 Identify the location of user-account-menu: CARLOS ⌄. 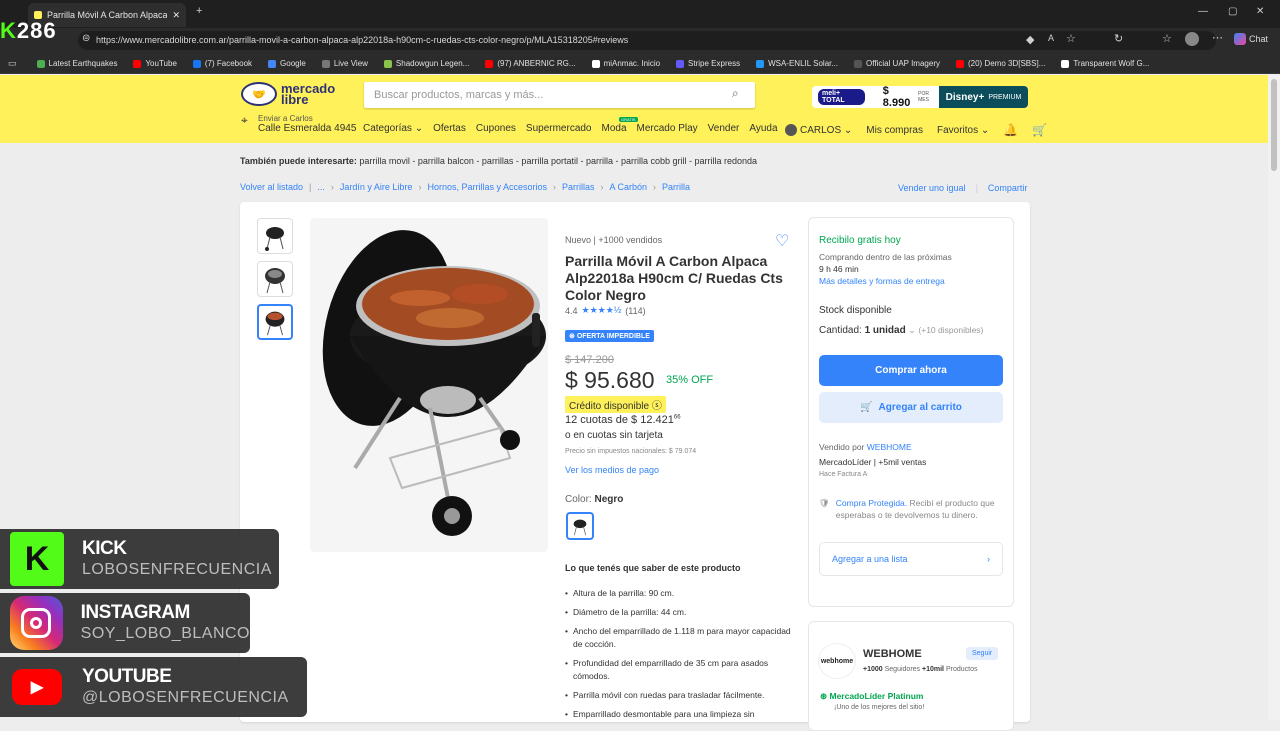
(818, 130).